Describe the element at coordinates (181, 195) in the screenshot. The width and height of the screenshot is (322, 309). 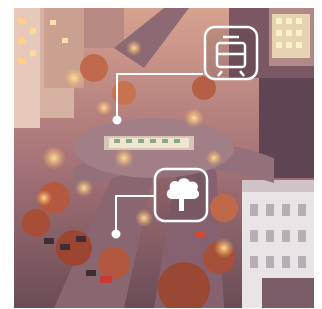
I see `tree-icon` at that location.